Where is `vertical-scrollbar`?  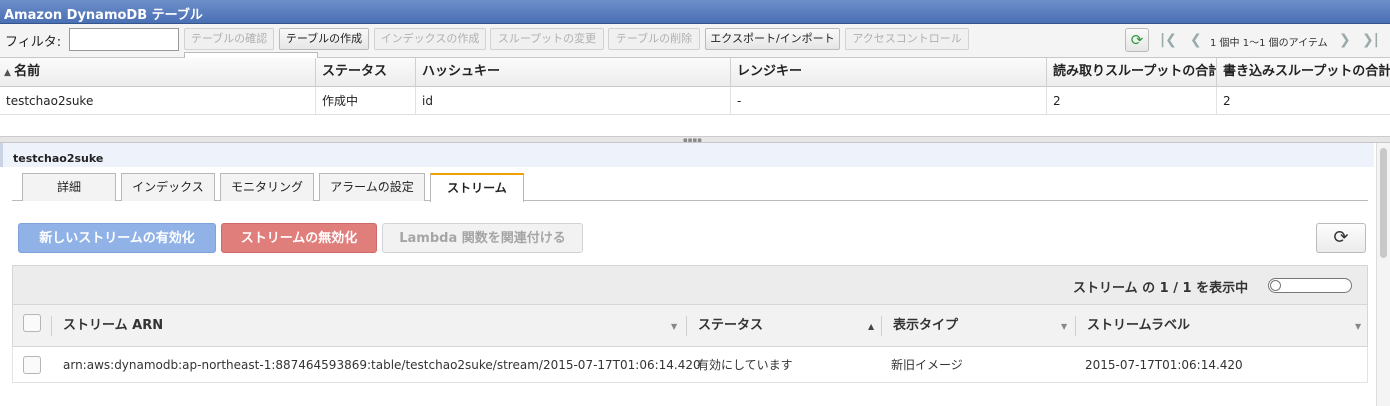
vertical-scrollbar is located at coordinates (1383, 274).